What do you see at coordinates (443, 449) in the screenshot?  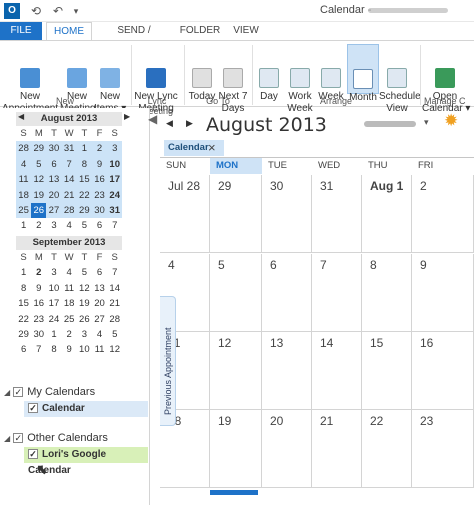 I see `month-day-cell: 23` at bounding box center [443, 449].